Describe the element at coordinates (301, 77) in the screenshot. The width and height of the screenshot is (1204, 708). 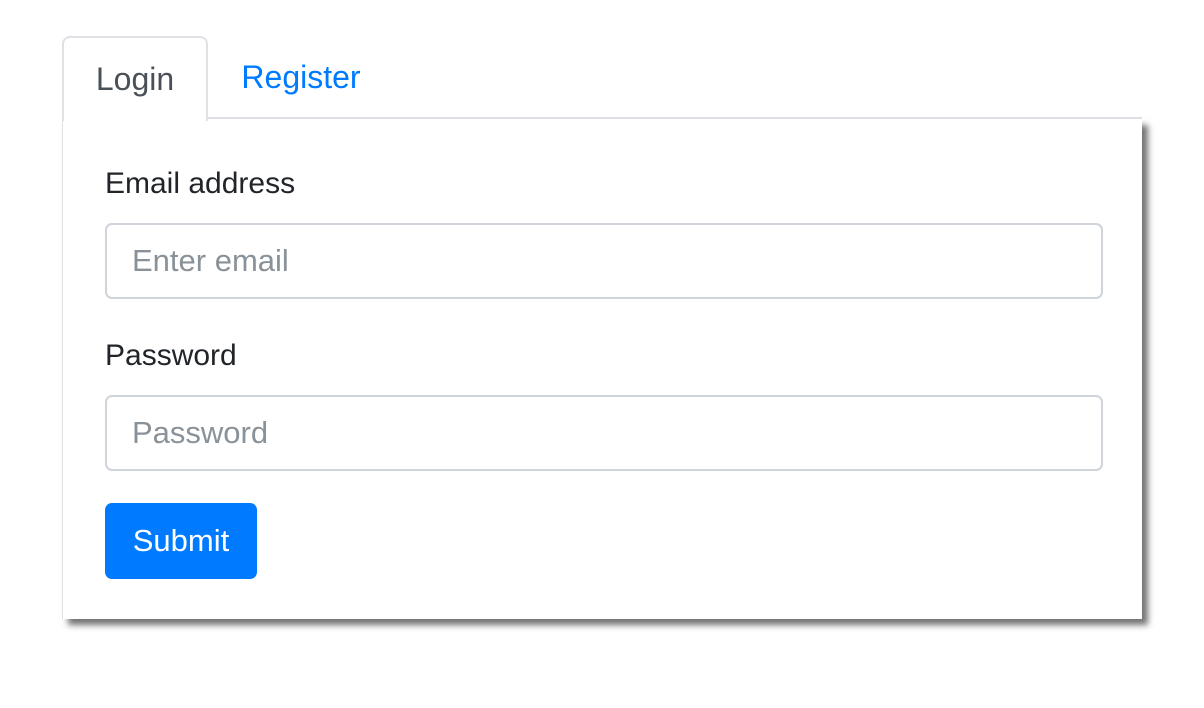
I see `tab-register: Register` at that location.